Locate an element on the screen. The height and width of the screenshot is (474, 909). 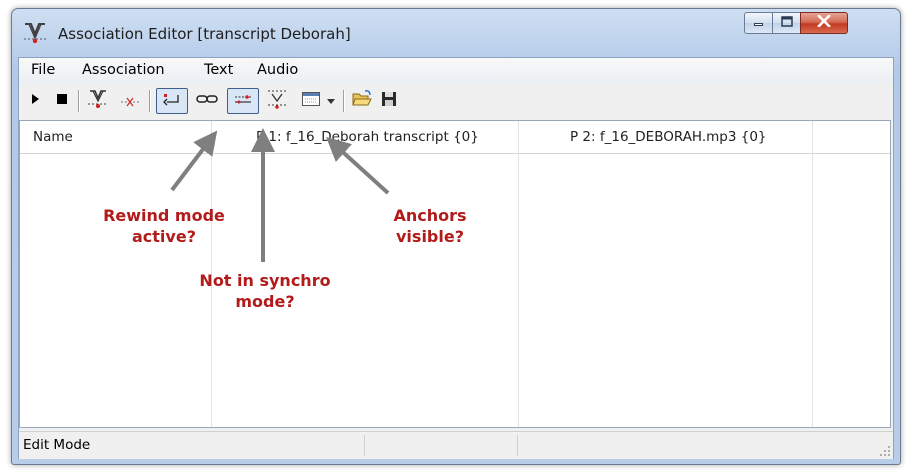
stop-button is located at coordinates (62, 101).